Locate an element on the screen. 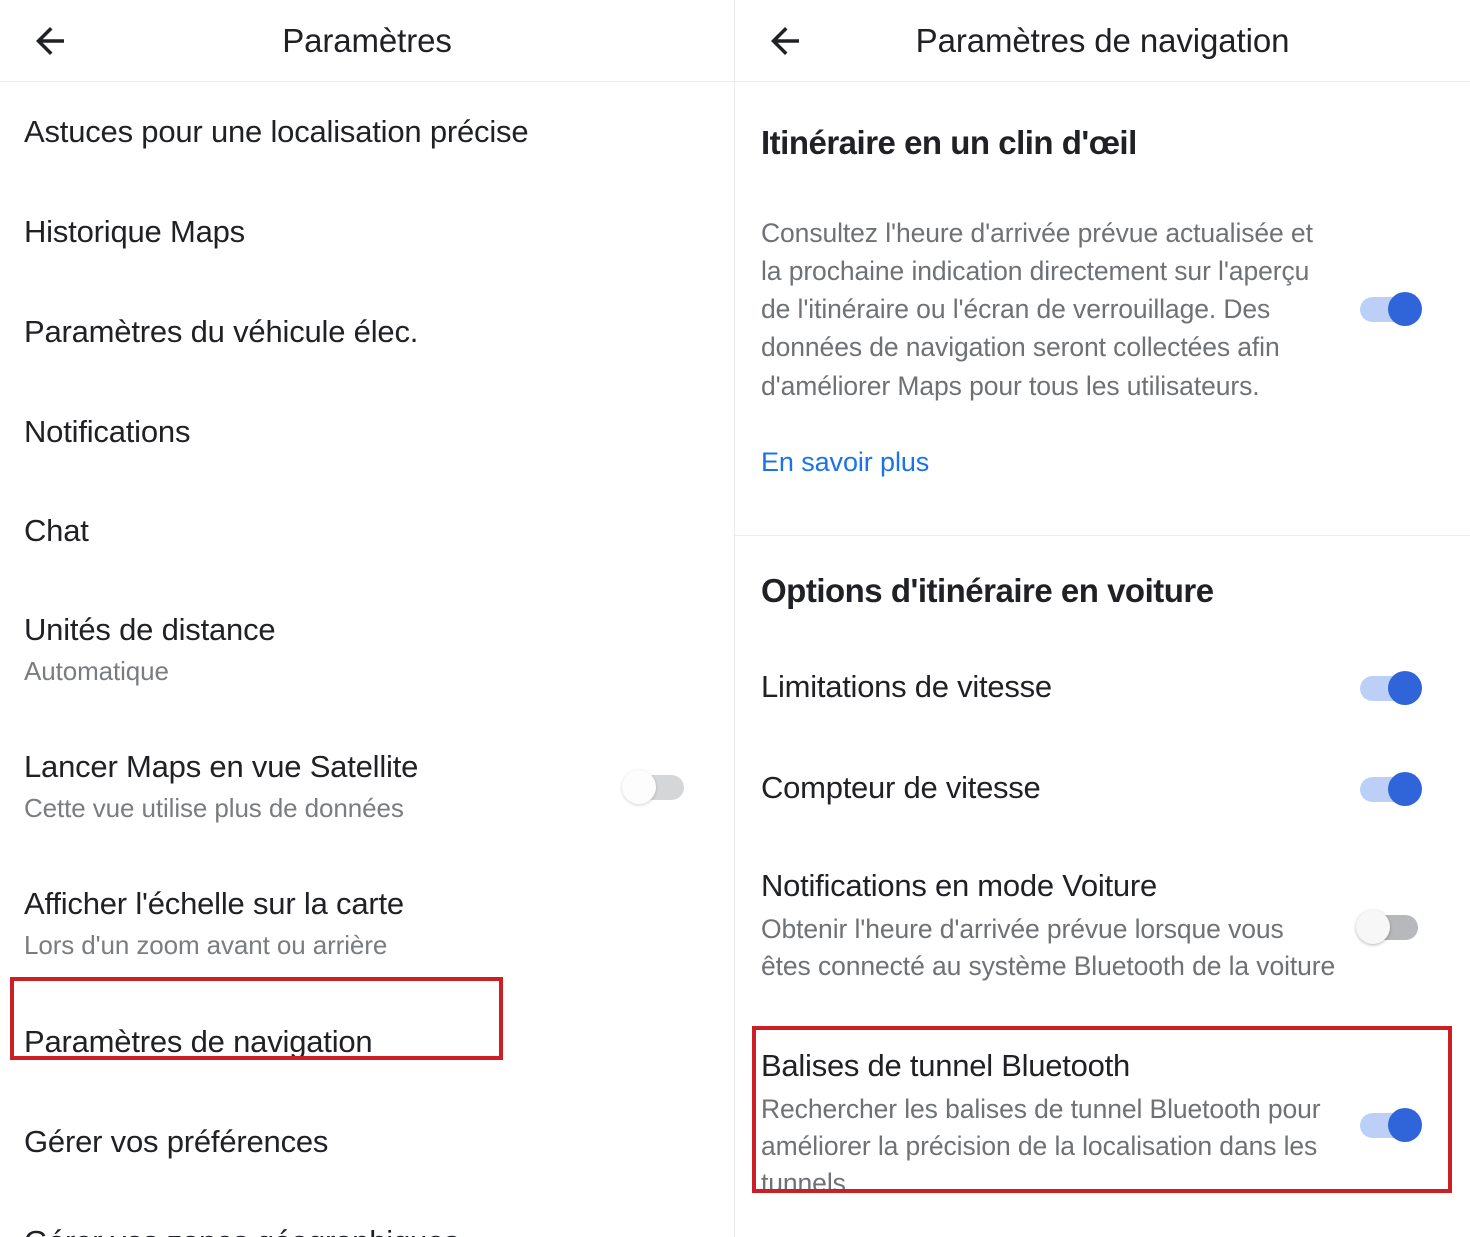 The image size is (1470, 1237). list-item-navigation-settings: Paramètres de navigation is located at coordinates (367, 1042).